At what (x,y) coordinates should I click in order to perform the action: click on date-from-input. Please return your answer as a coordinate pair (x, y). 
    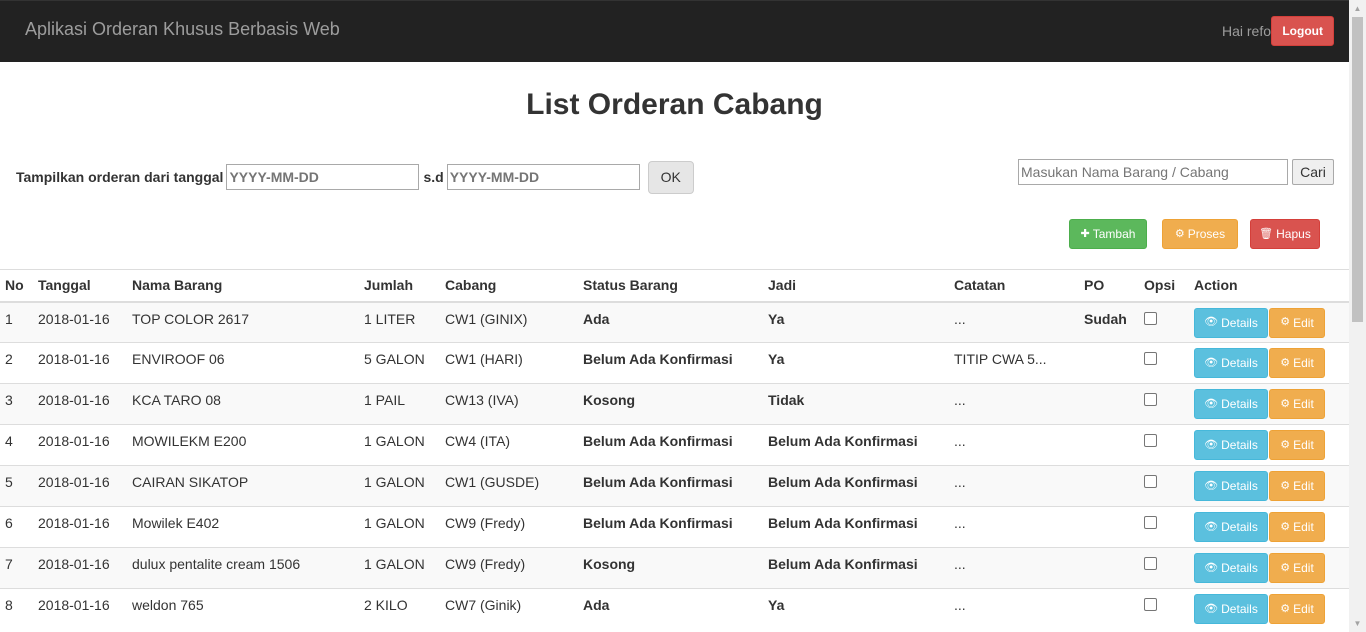
    Looking at the image, I should click on (323, 177).